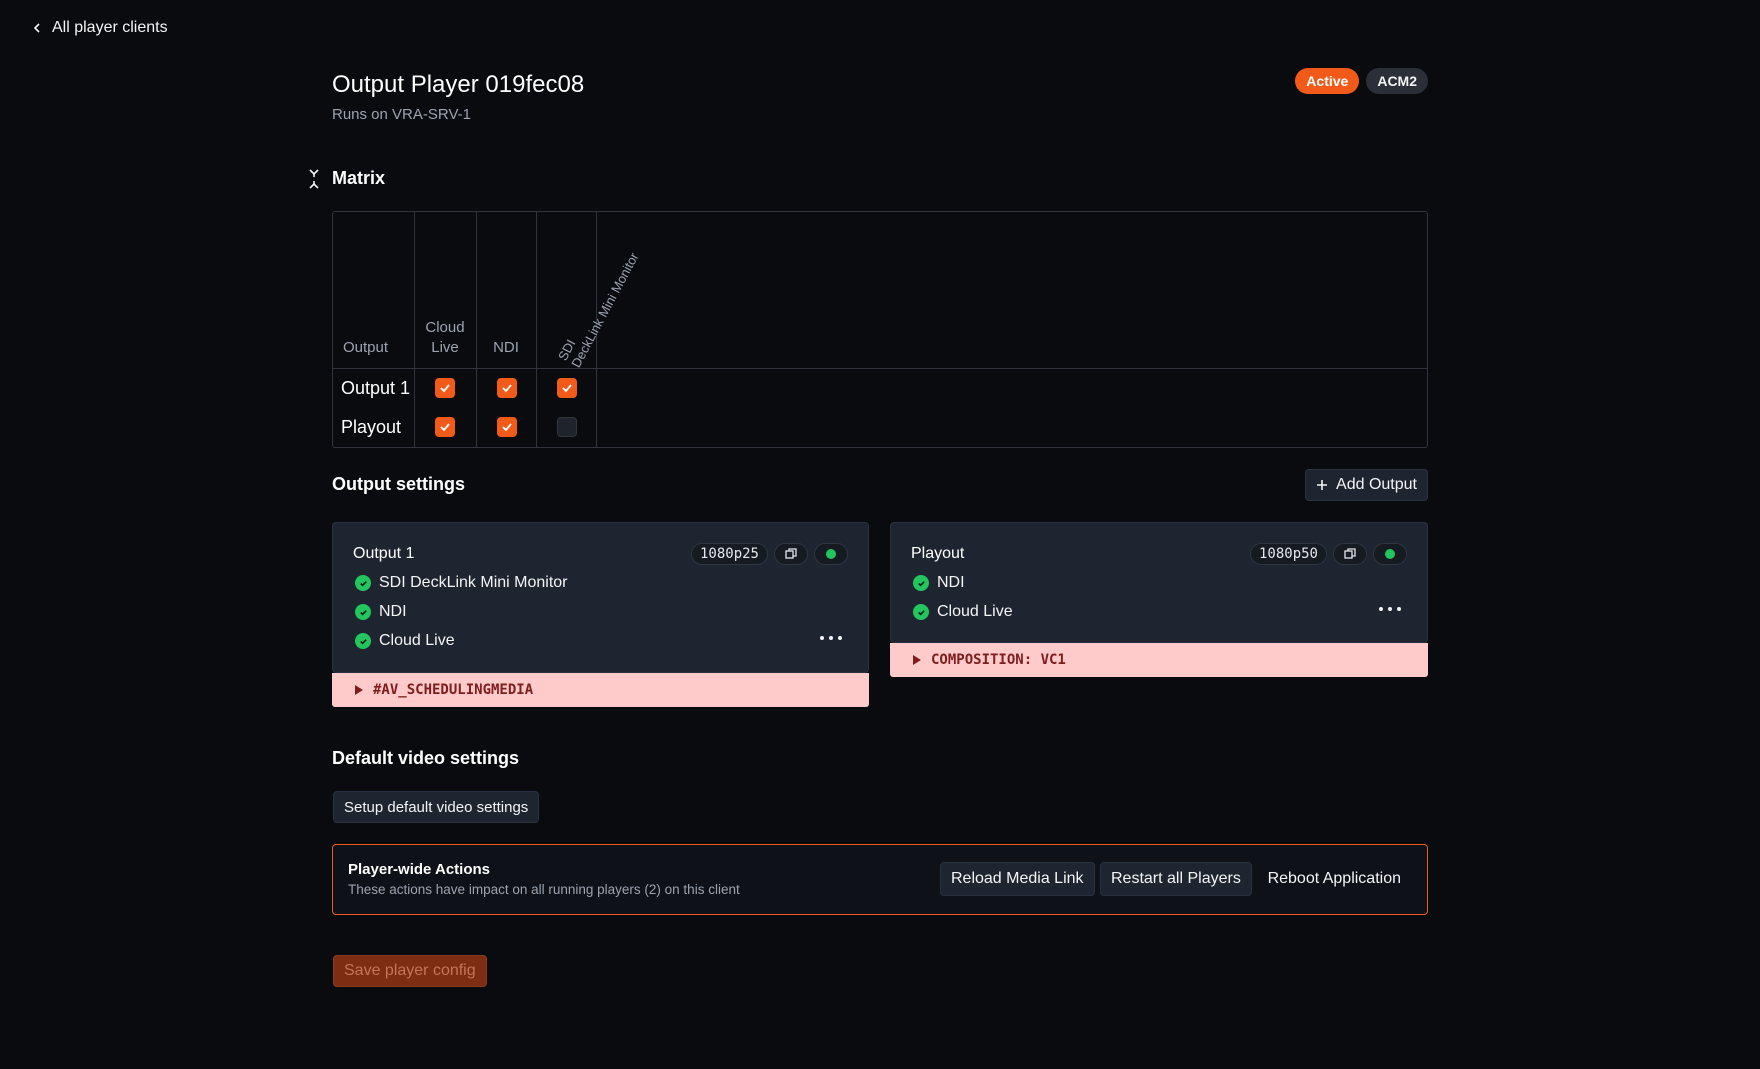 The width and height of the screenshot is (1760, 1069). I want to click on back-link-label: All player clients, so click(110, 27).